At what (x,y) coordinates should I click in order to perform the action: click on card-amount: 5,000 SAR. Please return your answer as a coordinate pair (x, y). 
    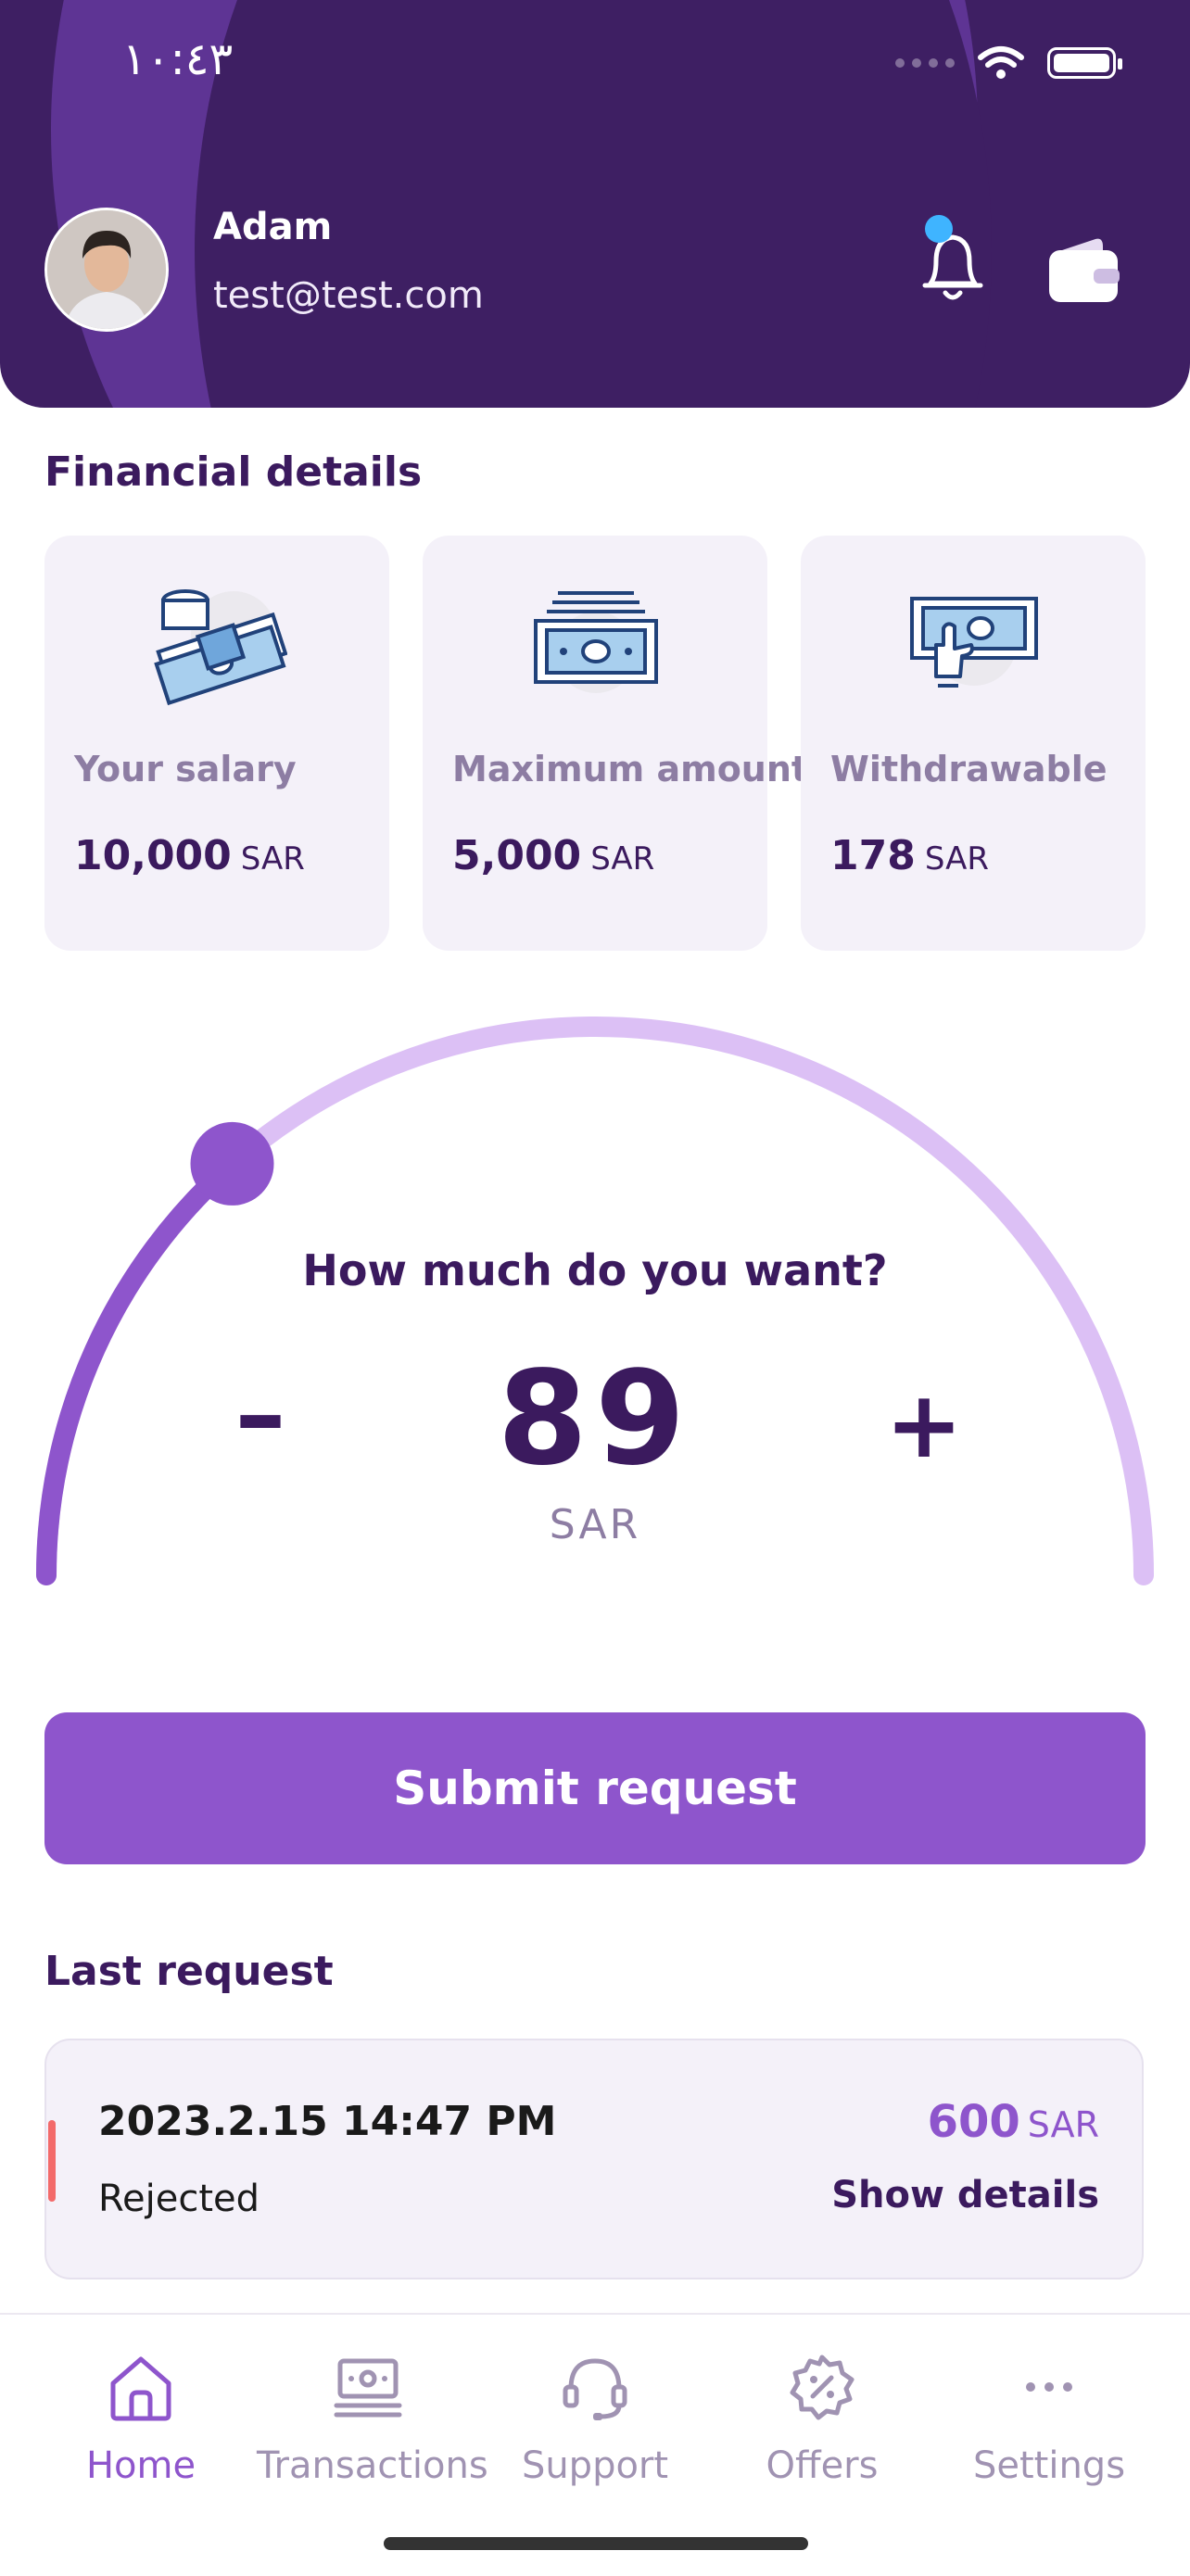
    Looking at the image, I should click on (553, 856).